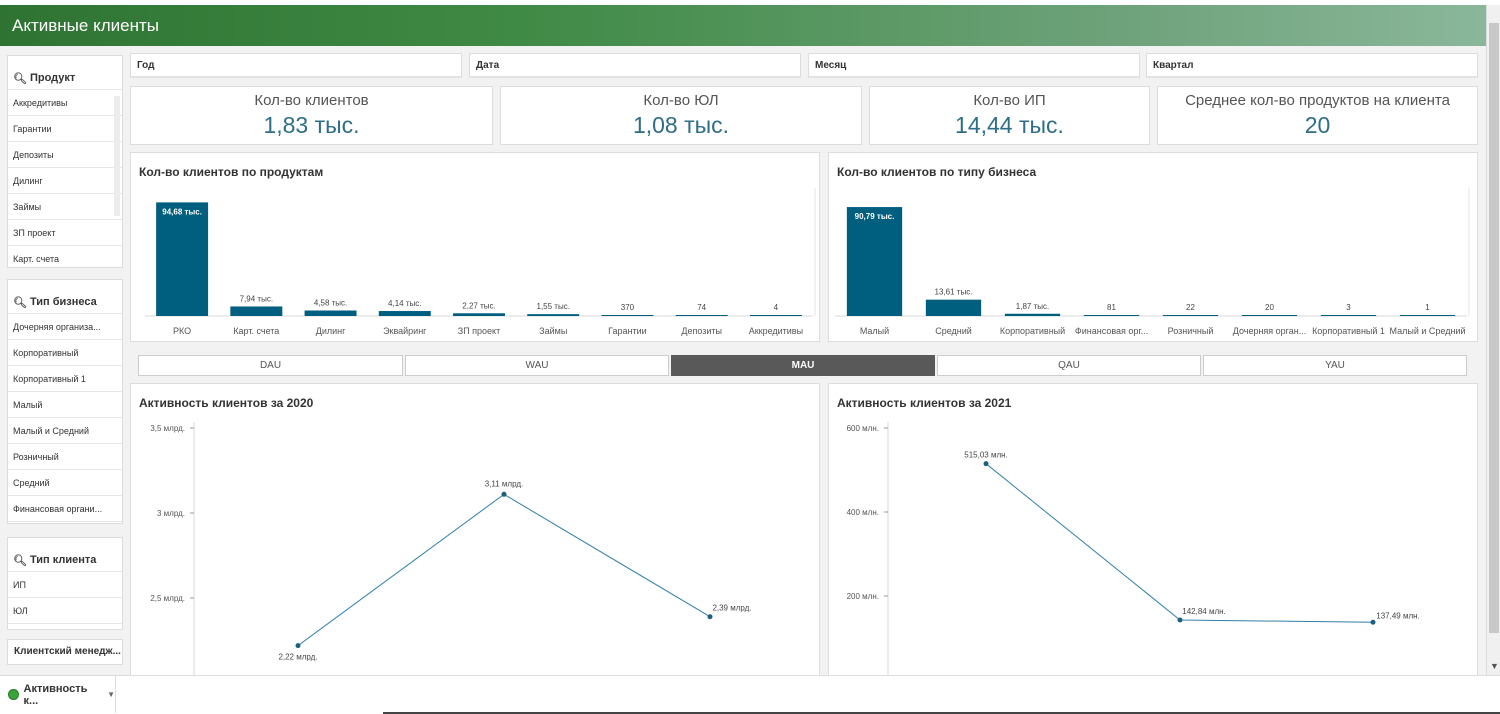 Image resolution: width=1500 pixels, height=714 pixels. Describe the element at coordinates (1494, 666) in the screenshot. I see `scroll-down-icon: ▼` at that location.